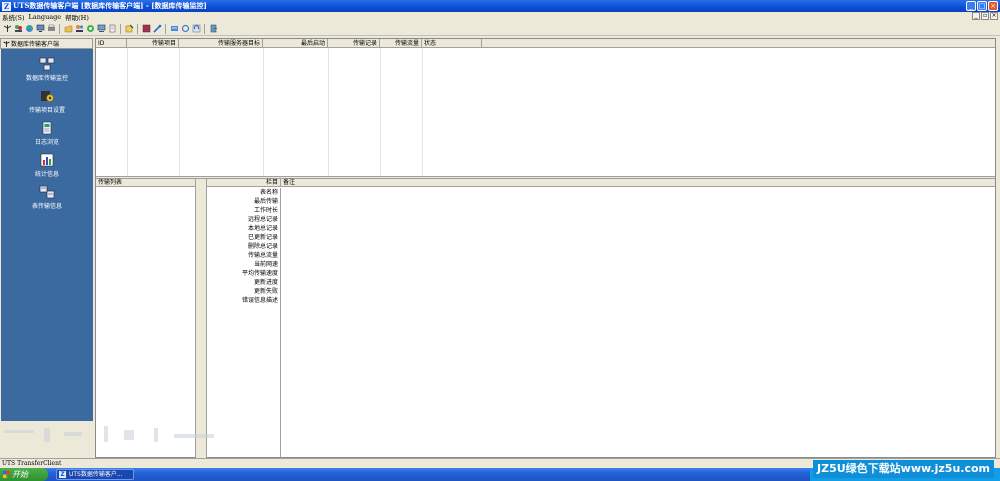 The height and width of the screenshot is (481, 1000). Describe the element at coordinates (101, 29) in the screenshot. I see `computer-icon` at that location.